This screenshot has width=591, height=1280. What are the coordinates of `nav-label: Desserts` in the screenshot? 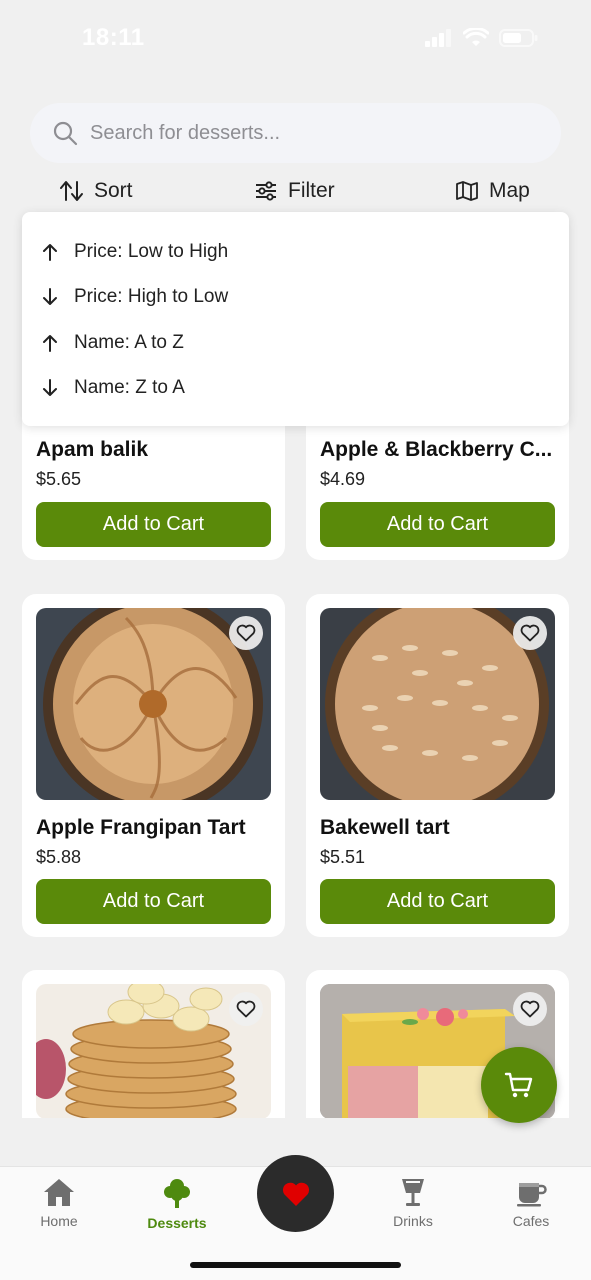 It's located at (177, 1223).